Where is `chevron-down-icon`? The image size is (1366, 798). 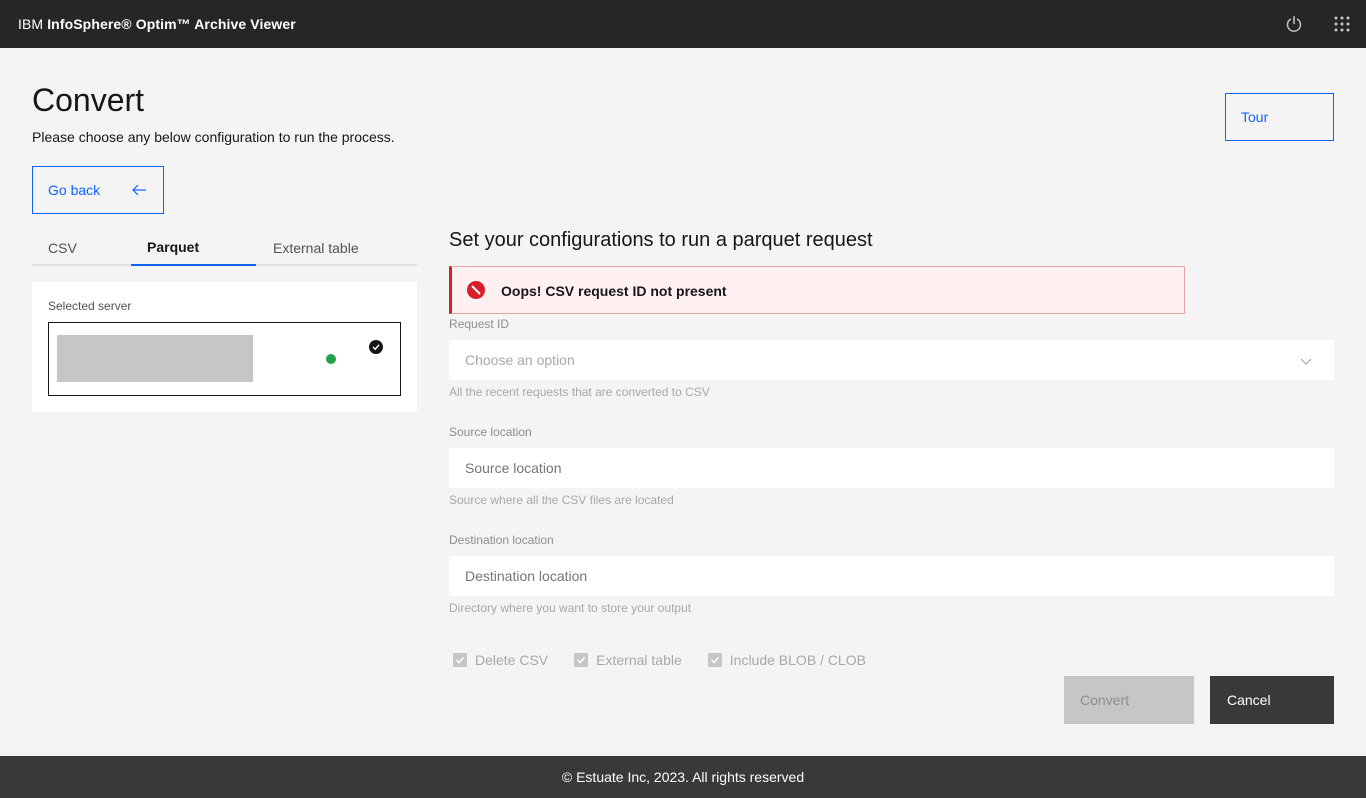
chevron-down-icon is located at coordinates (1306, 361).